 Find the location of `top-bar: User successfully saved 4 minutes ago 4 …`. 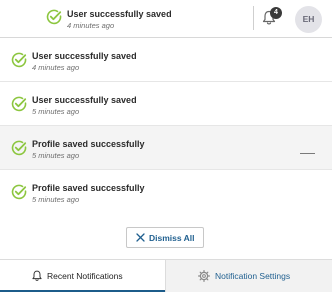

top-bar: User successfully saved 4 minutes ago 4 … is located at coordinates (166, 19).